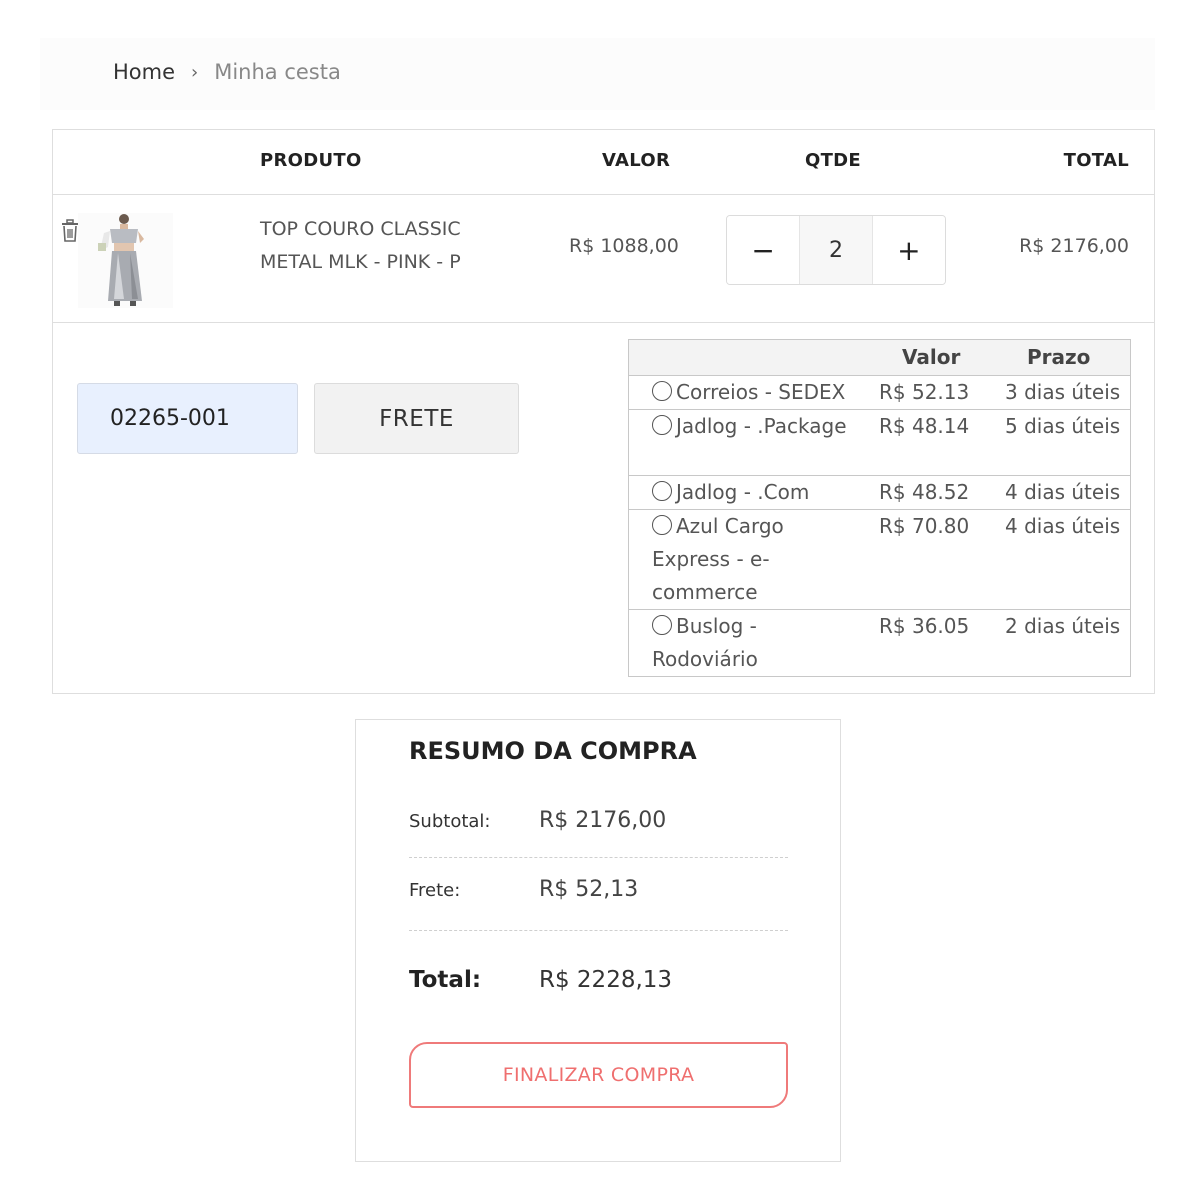 The height and width of the screenshot is (1200, 1200). What do you see at coordinates (624, 246) in the screenshot?
I see `product-unit-price: R$ 1088,00` at bounding box center [624, 246].